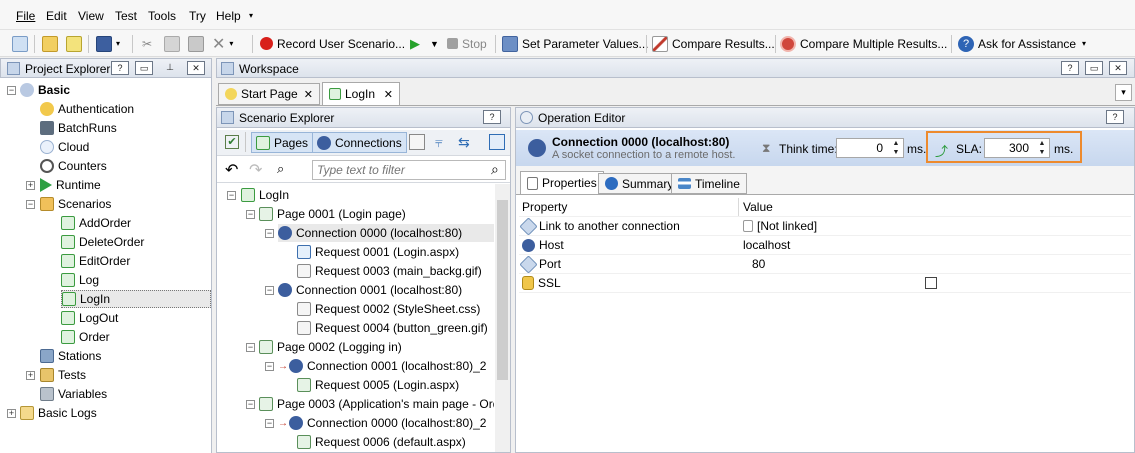 This screenshot has width=1135, height=453. I want to click on menu-try: Try, so click(197, 16).